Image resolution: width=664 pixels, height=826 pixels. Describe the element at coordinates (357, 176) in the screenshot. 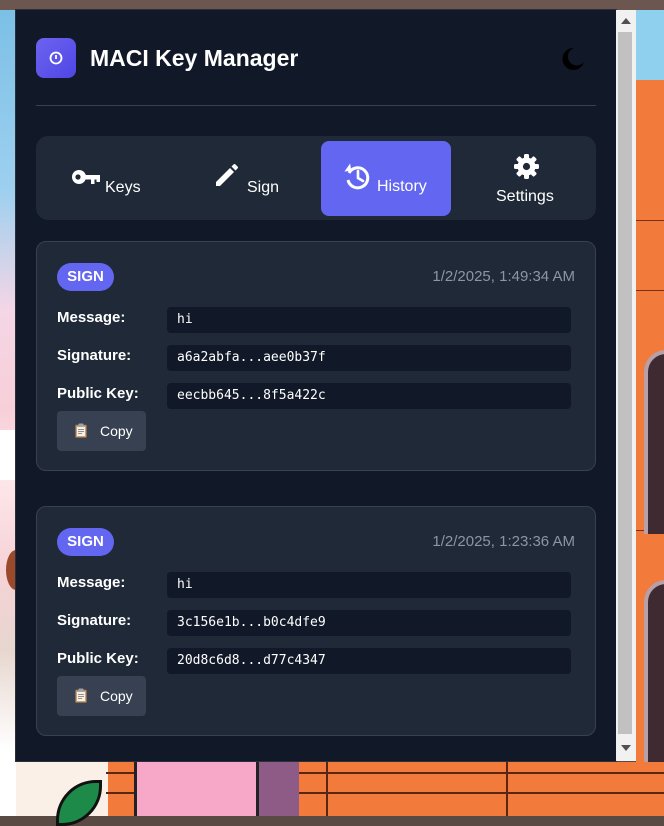

I see `history-icon` at that location.